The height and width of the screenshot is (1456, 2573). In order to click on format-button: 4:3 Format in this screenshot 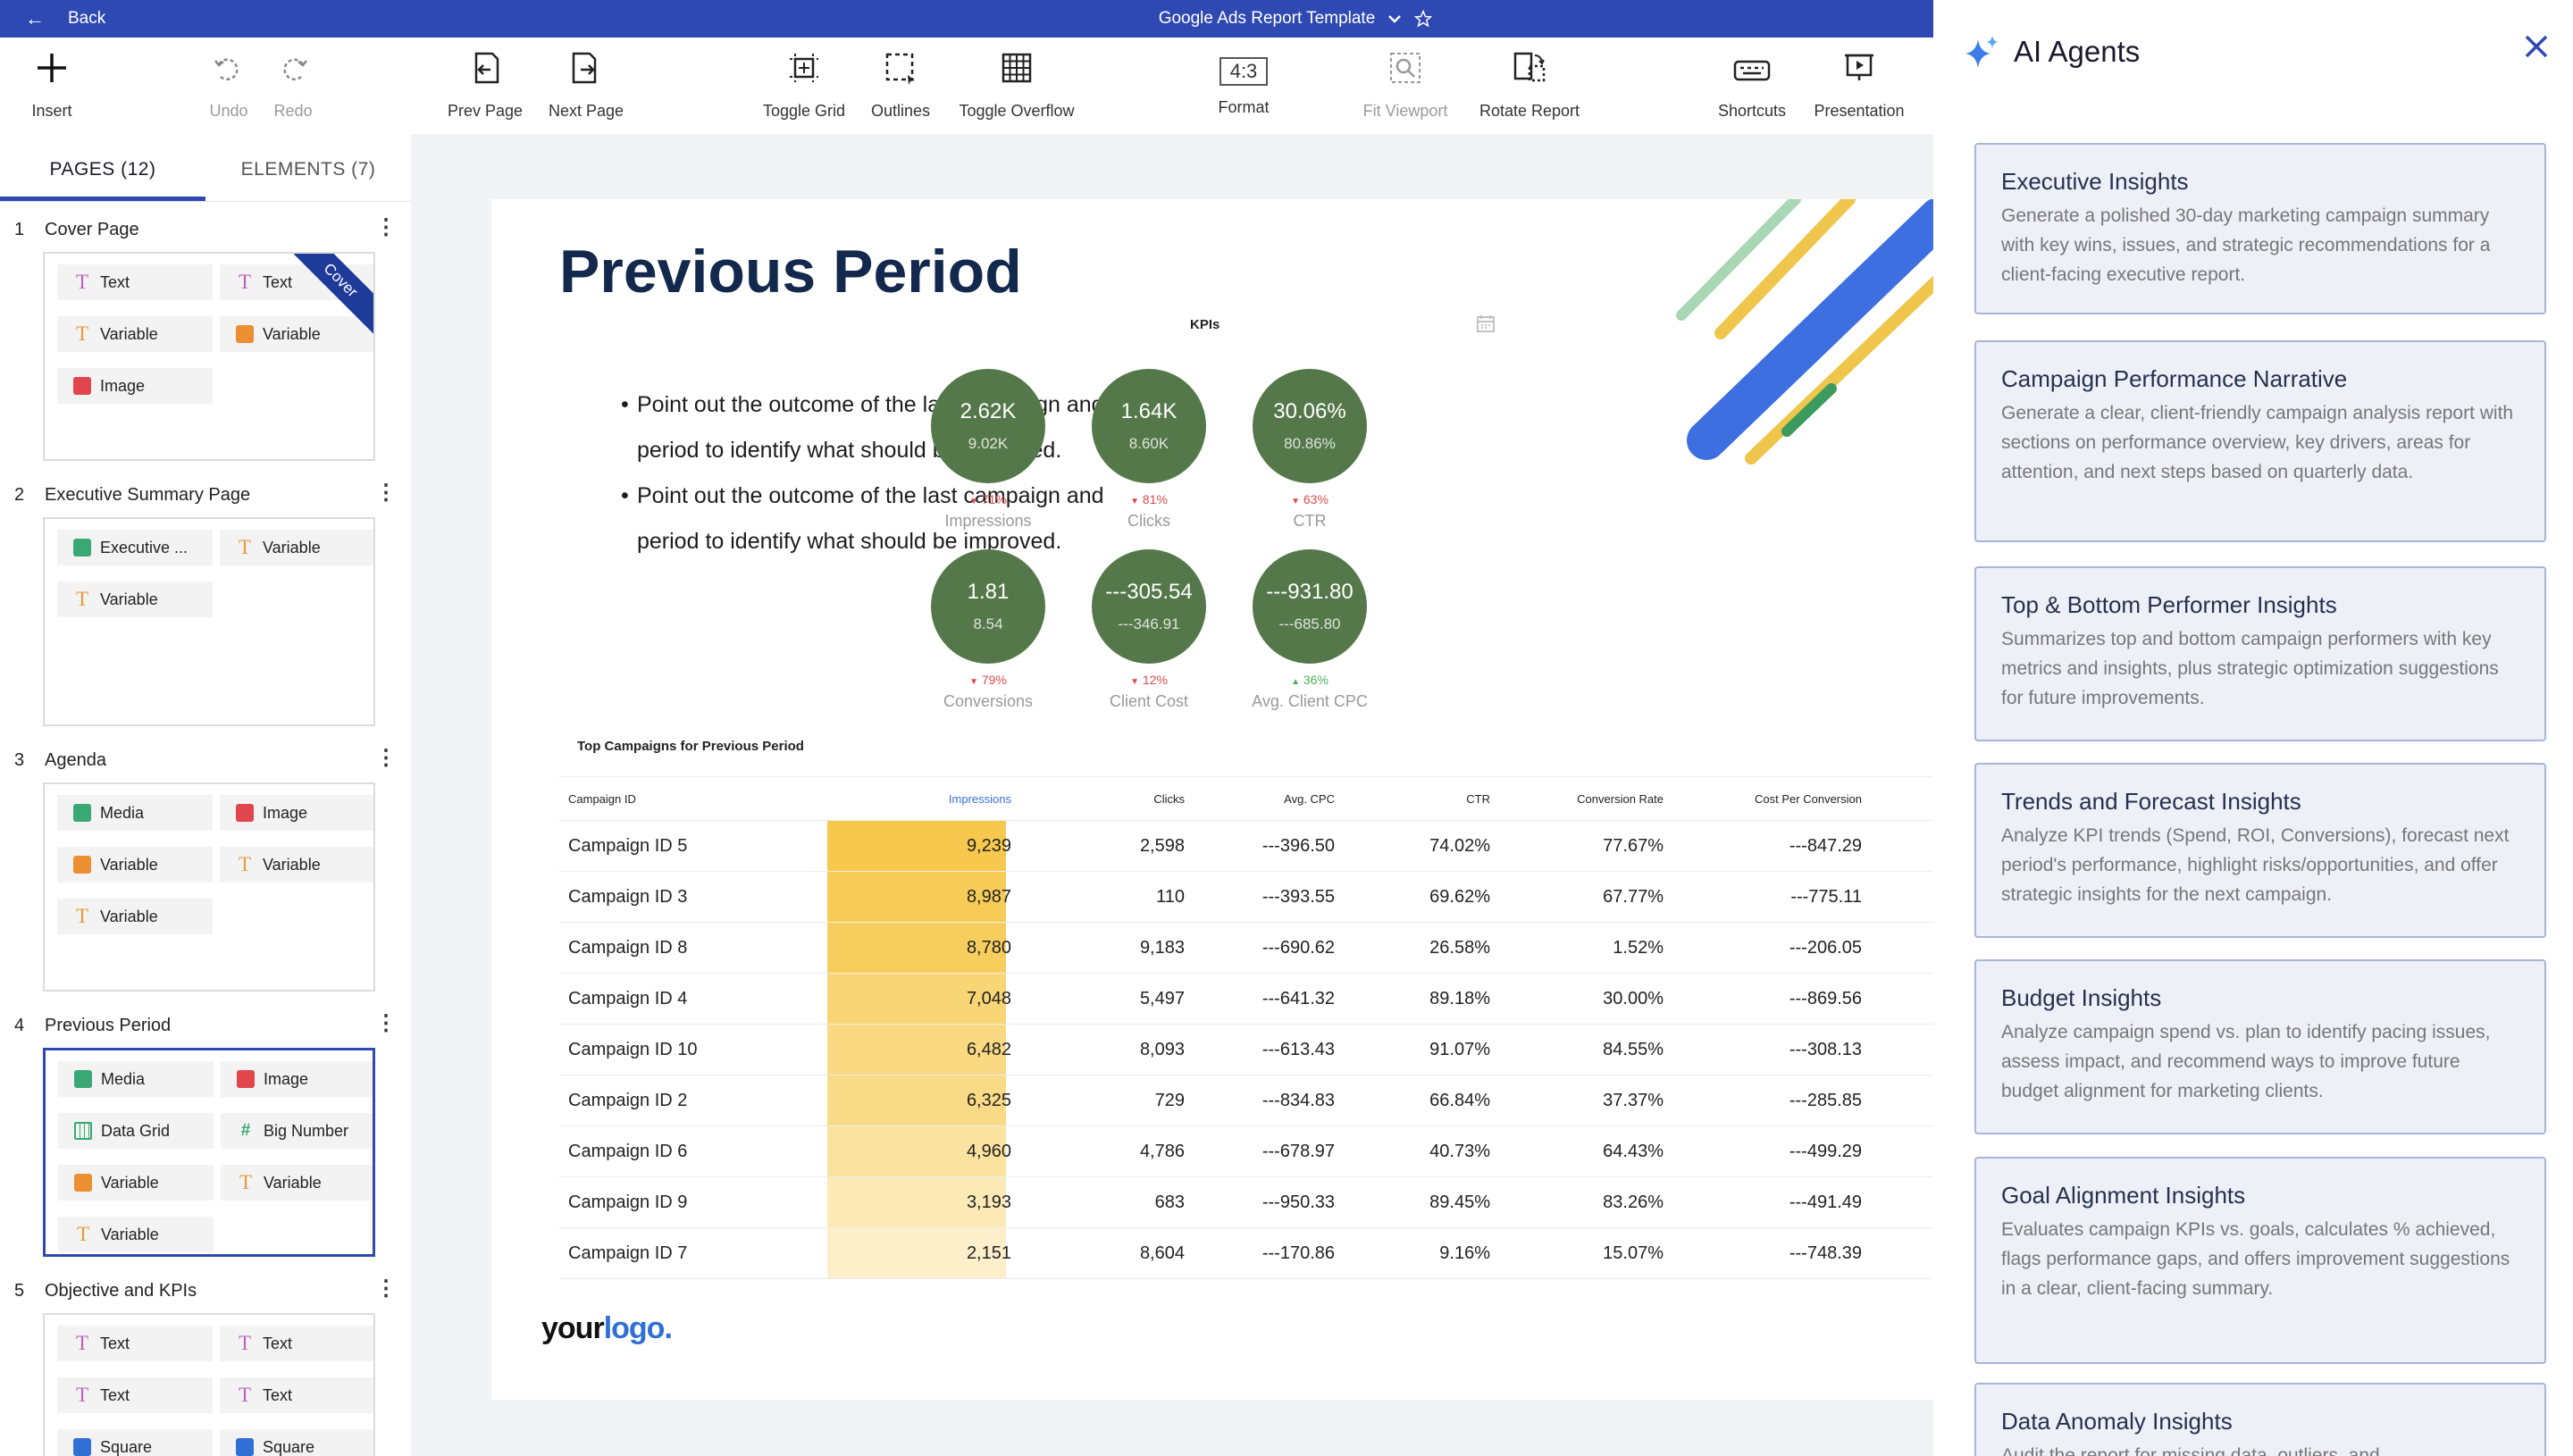, I will do `click(1244, 86)`.